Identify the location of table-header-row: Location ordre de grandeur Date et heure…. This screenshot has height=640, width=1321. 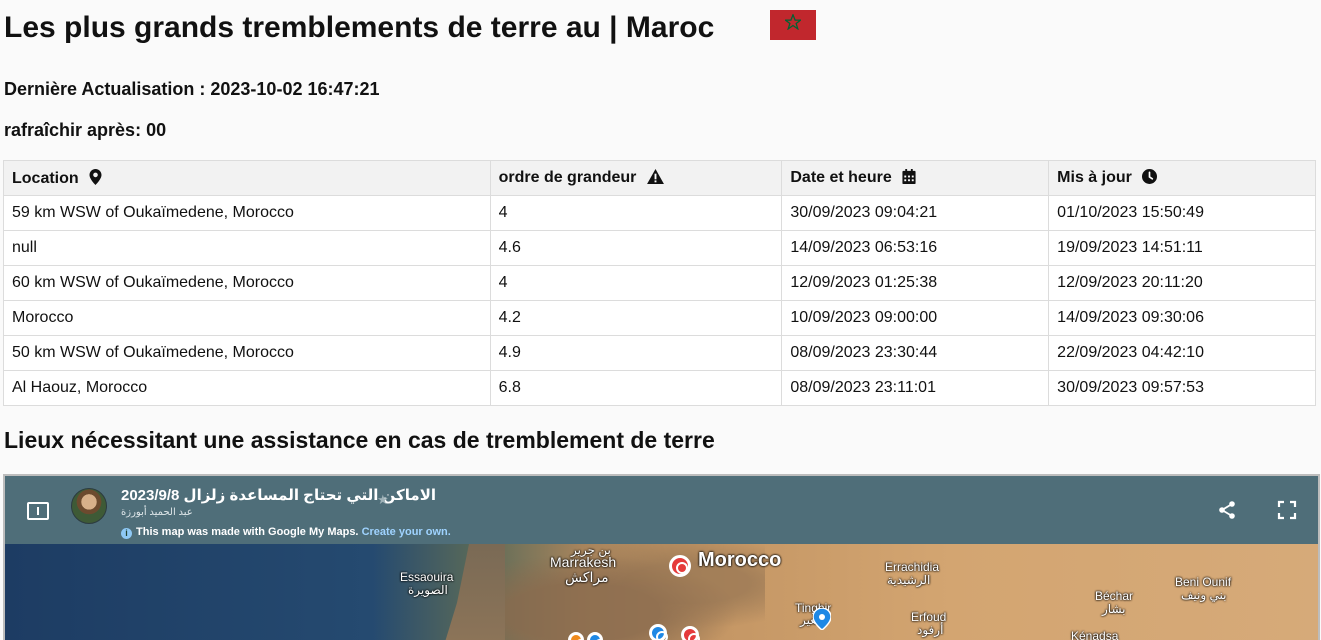
(659, 178).